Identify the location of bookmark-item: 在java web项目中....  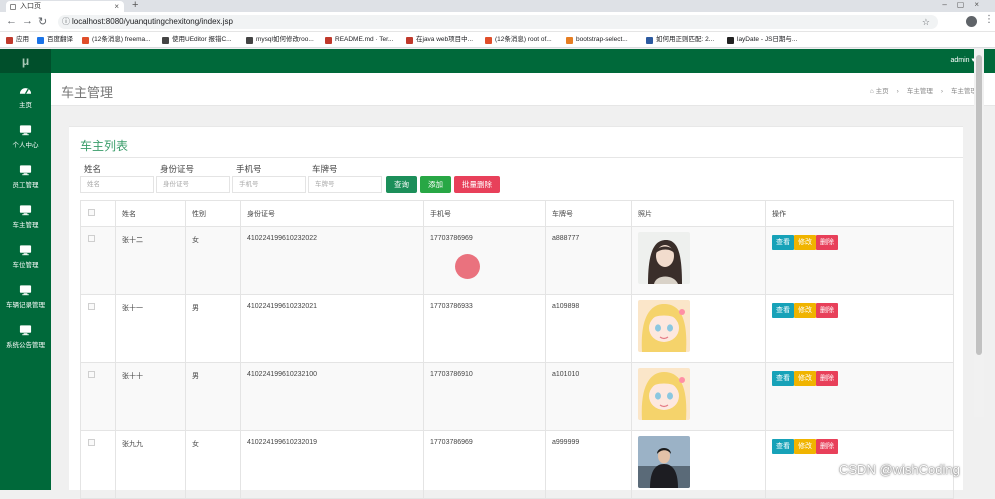
(440, 39).